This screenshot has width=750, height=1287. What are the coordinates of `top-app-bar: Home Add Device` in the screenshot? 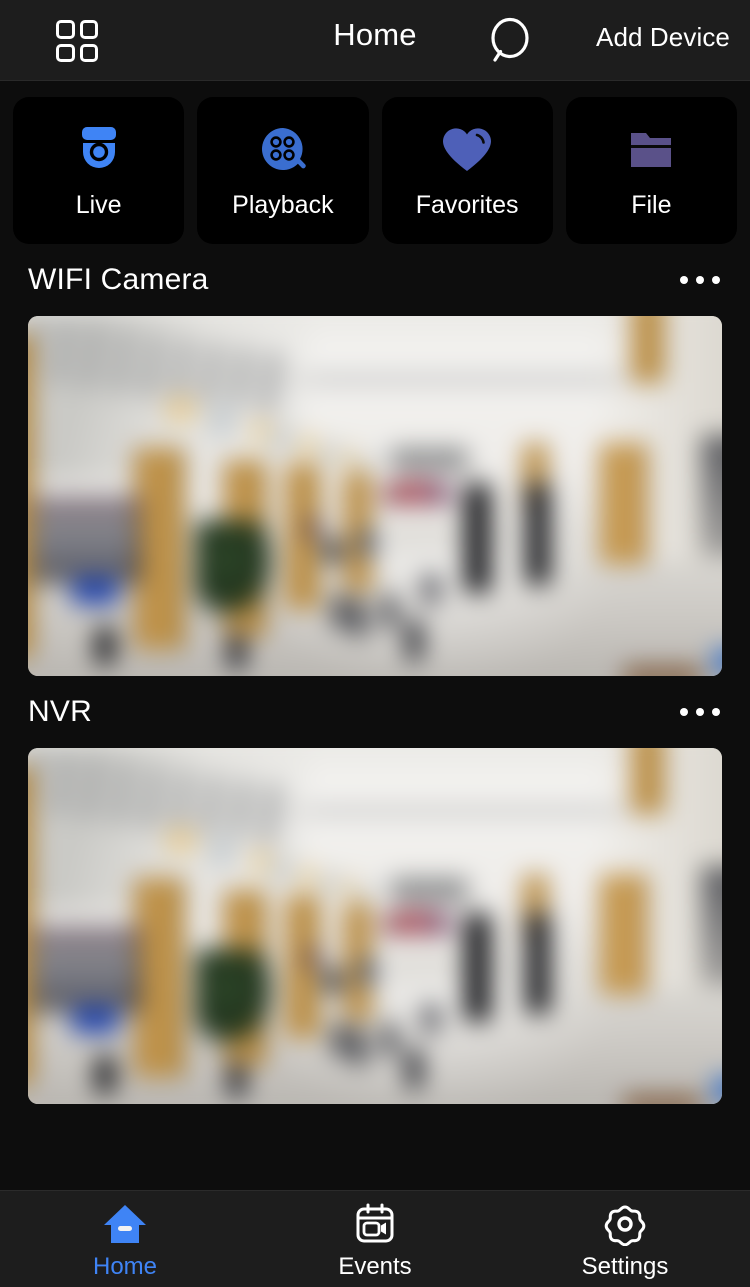 It's located at (375, 40).